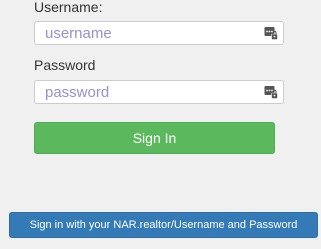 This screenshot has height=249, width=321. I want to click on password-input, so click(159, 92).